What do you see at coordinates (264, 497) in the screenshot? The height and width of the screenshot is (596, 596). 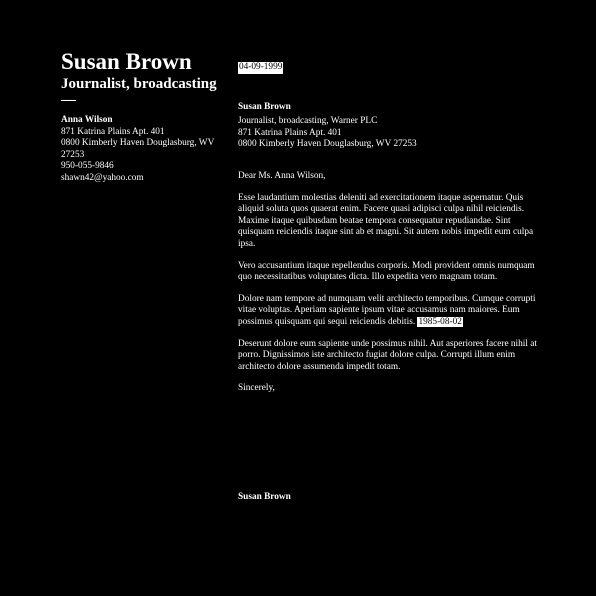 I see `signature-name: Susan Brown` at bounding box center [264, 497].